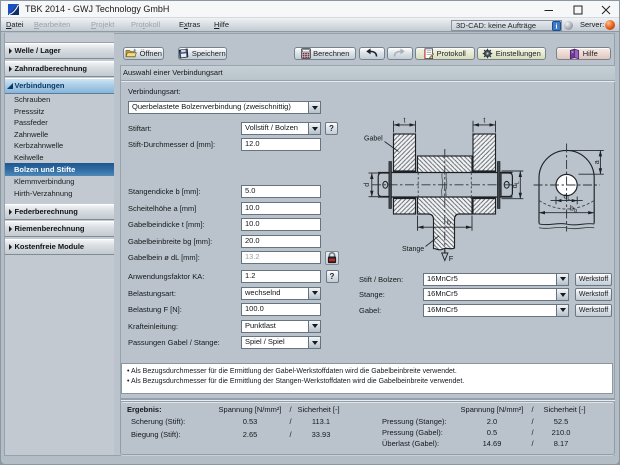 This screenshot has width=620, height=465. Describe the element at coordinates (496, 310) in the screenshot. I see `gabel-material-select: 16MnCr5` at that location.